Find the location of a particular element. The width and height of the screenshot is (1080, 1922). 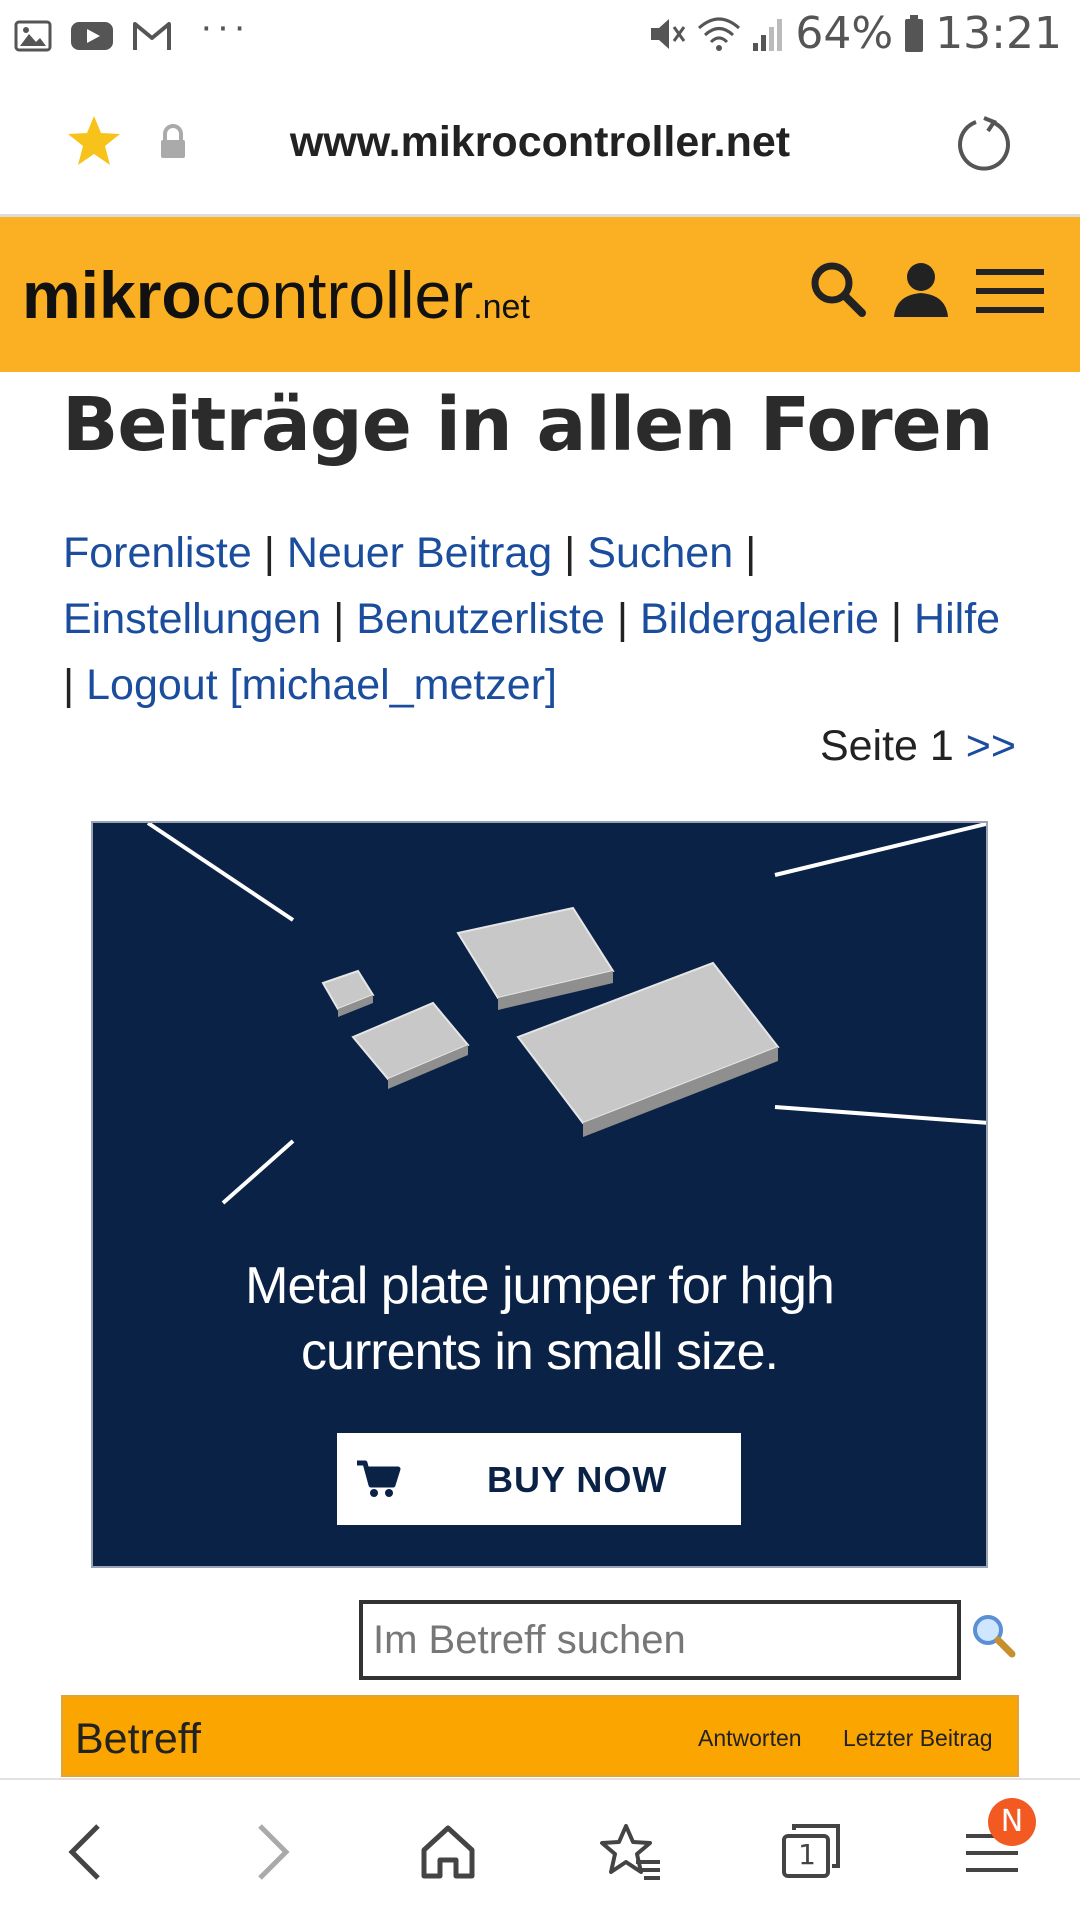

magnifier-search-icon is located at coordinates (993, 1635).